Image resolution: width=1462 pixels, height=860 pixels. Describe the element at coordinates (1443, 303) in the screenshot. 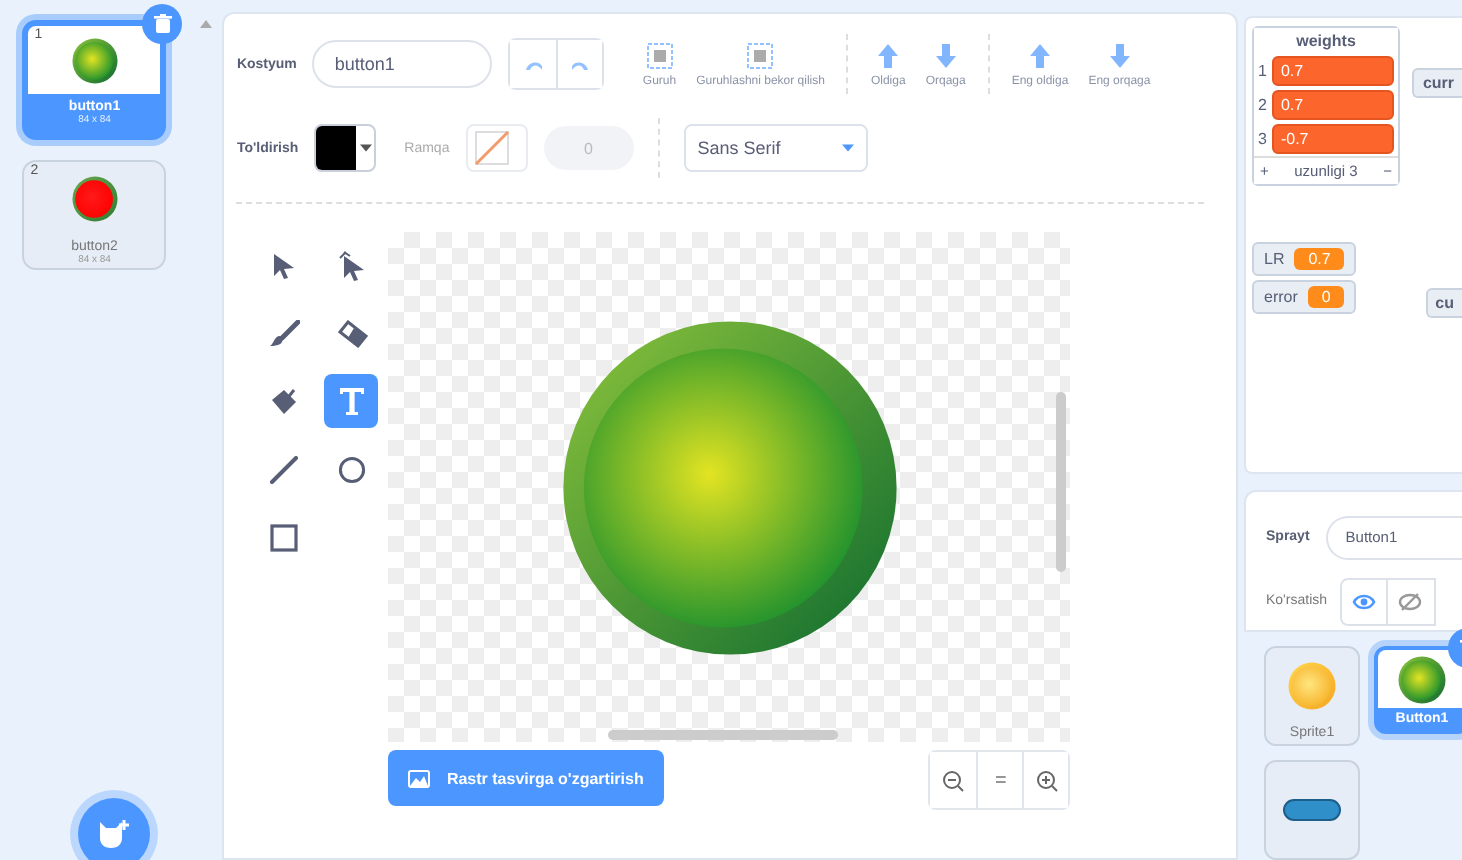

I see `variable-monitor: cu` at that location.